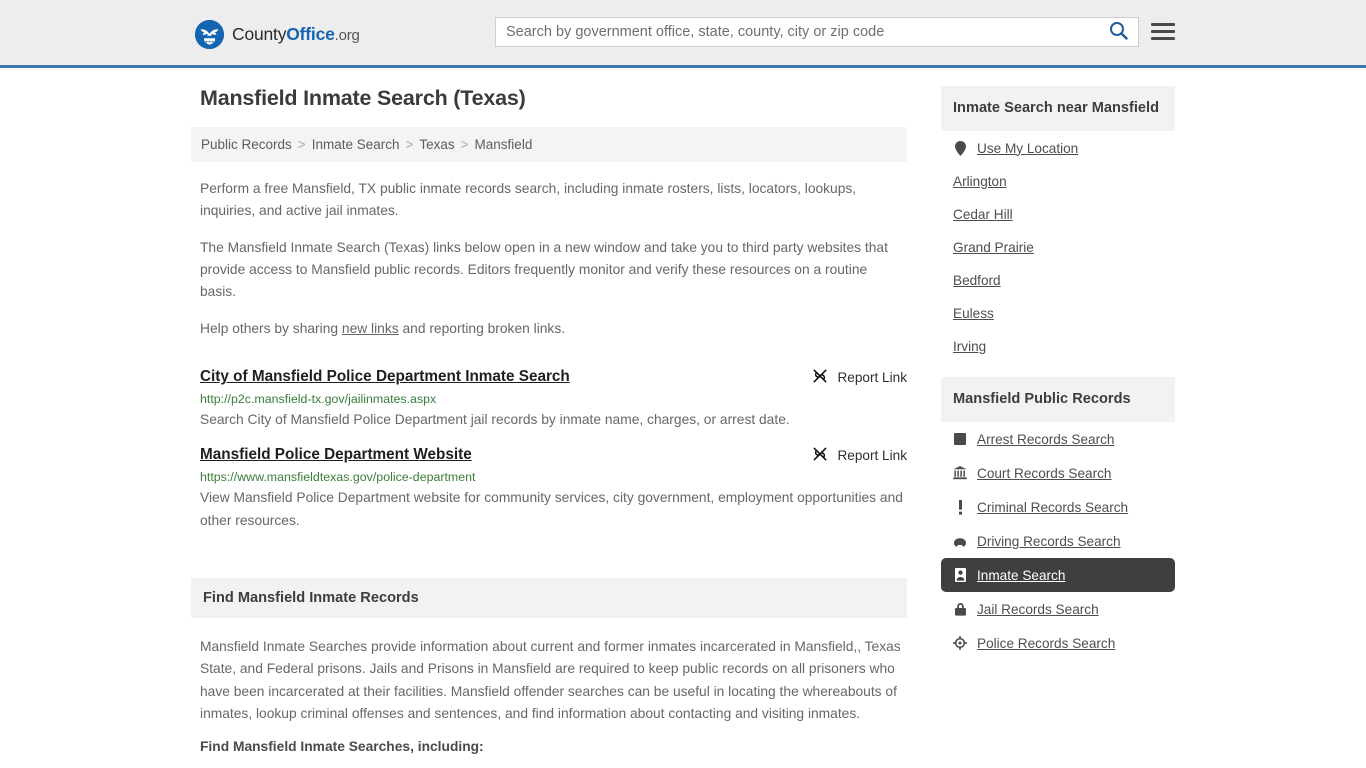 Image resolution: width=1366 pixels, height=768 pixels. I want to click on nearby-city-link: Cedar Hill, so click(983, 214).